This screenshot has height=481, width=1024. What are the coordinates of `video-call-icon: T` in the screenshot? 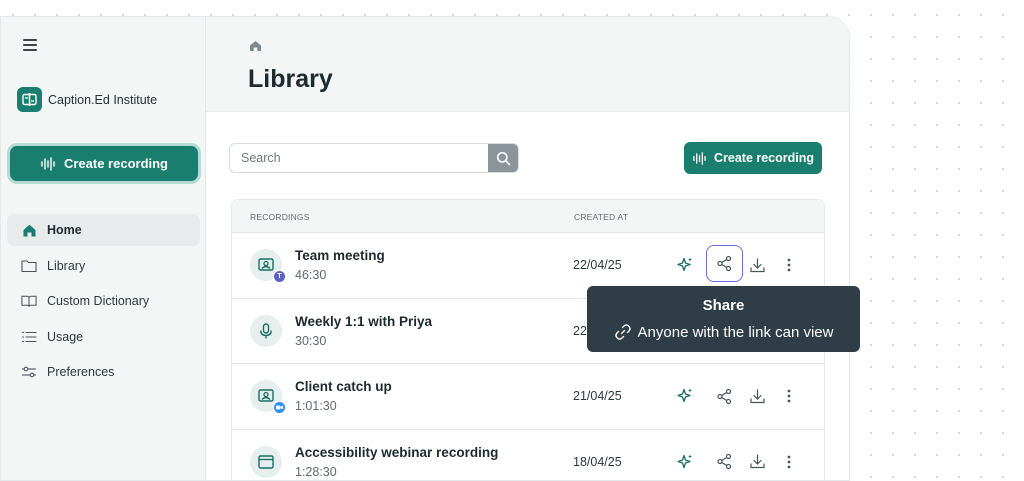 It's located at (268, 266).